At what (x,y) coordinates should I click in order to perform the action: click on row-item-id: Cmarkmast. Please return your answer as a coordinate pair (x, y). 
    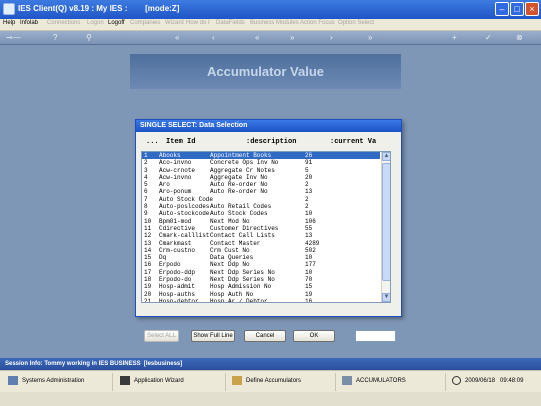
    Looking at the image, I should click on (175, 243).